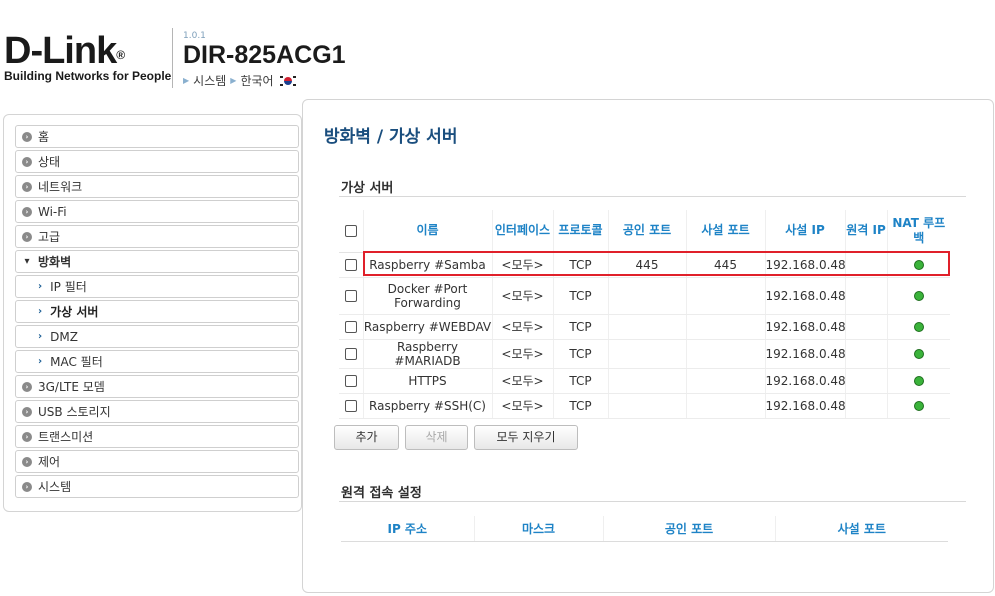 The image size is (995, 596). What do you see at coordinates (350, 230) in the screenshot?
I see `select-all-checkbox` at bounding box center [350, 230].